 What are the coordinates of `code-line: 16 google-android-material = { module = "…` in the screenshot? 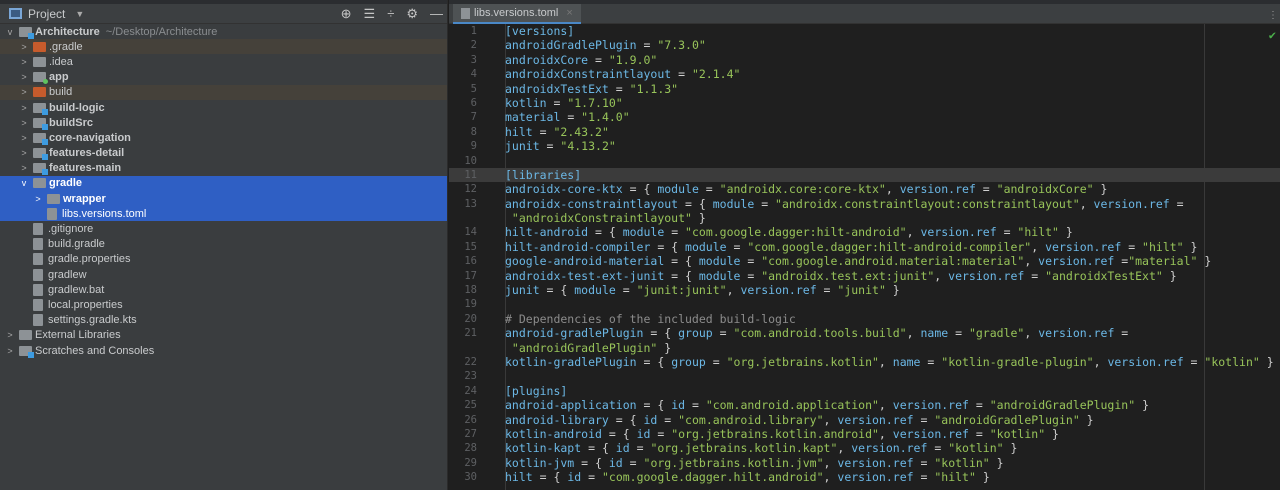 It's located at (864, 261).